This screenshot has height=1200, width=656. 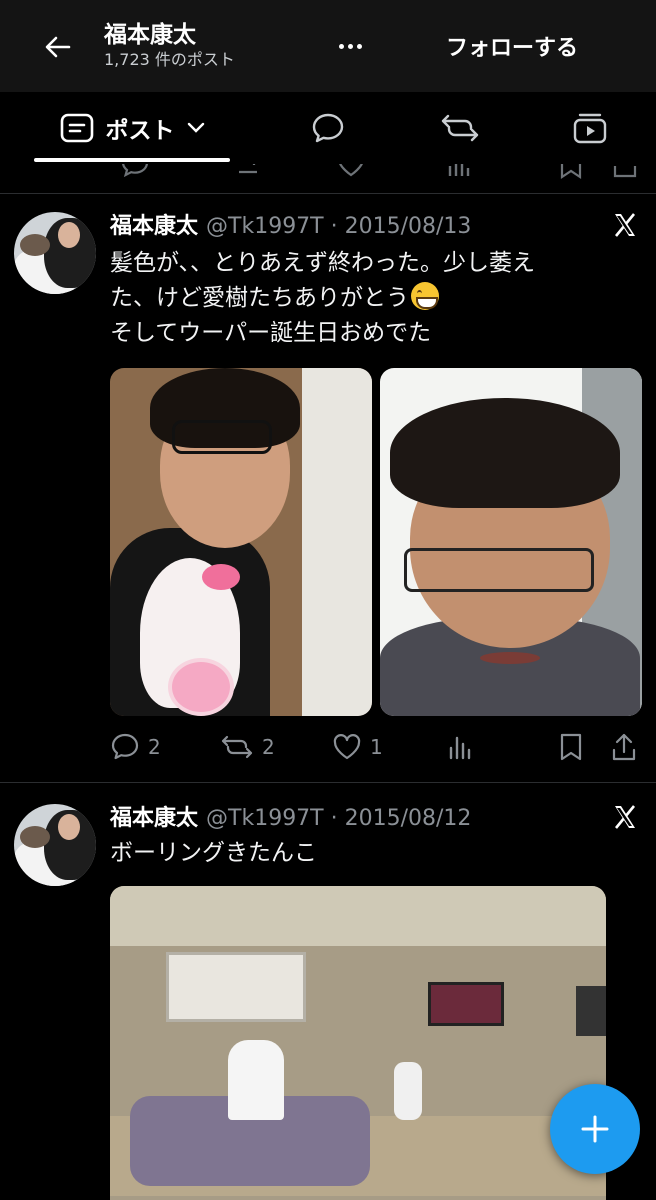 I want to click on post-text-line: ボーリングきたんこ, so click(x=213, y=853).